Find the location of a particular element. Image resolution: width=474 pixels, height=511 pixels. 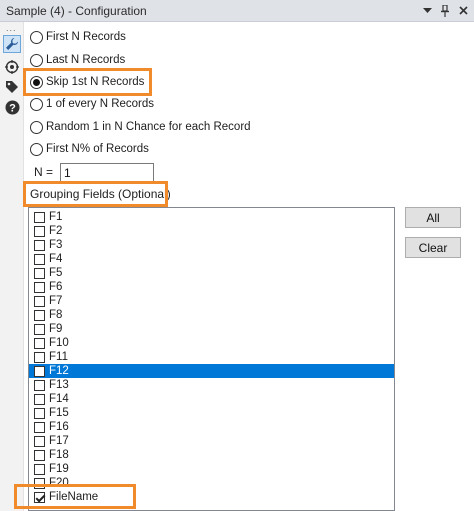

list-item: F5 is located at coordinates (211, 273).